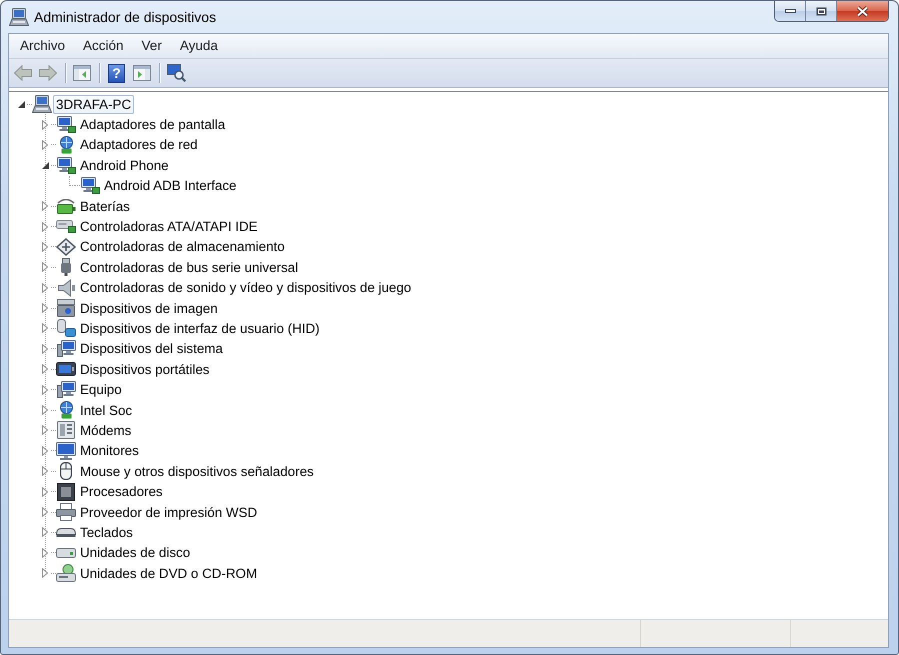  What do you see at coordinates (121, 492) in the screenshot?
I see `tree-item: Procesadores` at bounding box center [121, 492].